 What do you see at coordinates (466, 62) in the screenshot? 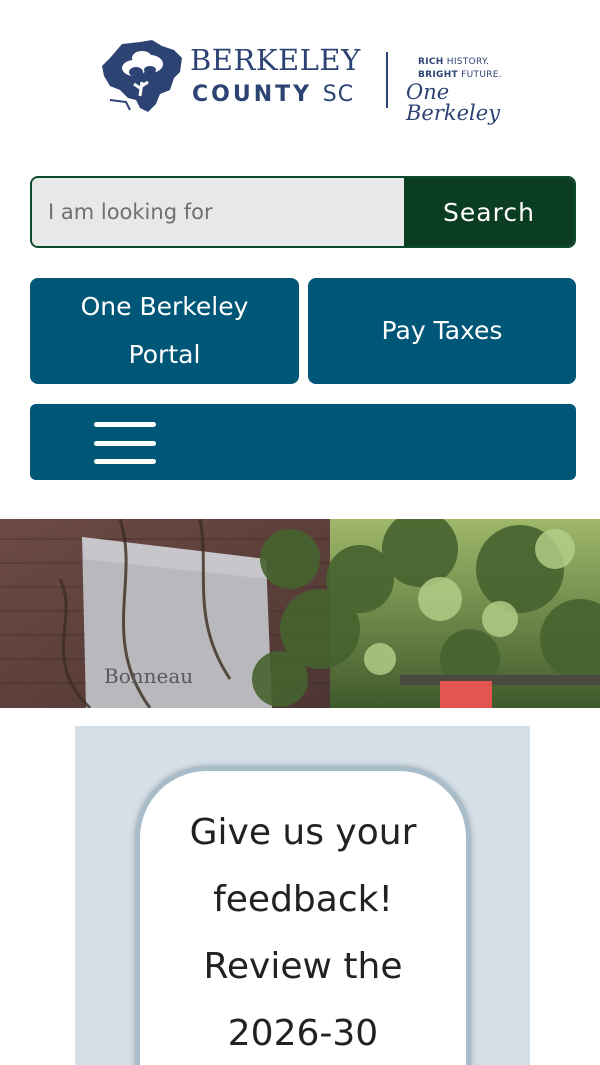
I see `tagline-history: HISTORY.` at bounding box center [466, 62].